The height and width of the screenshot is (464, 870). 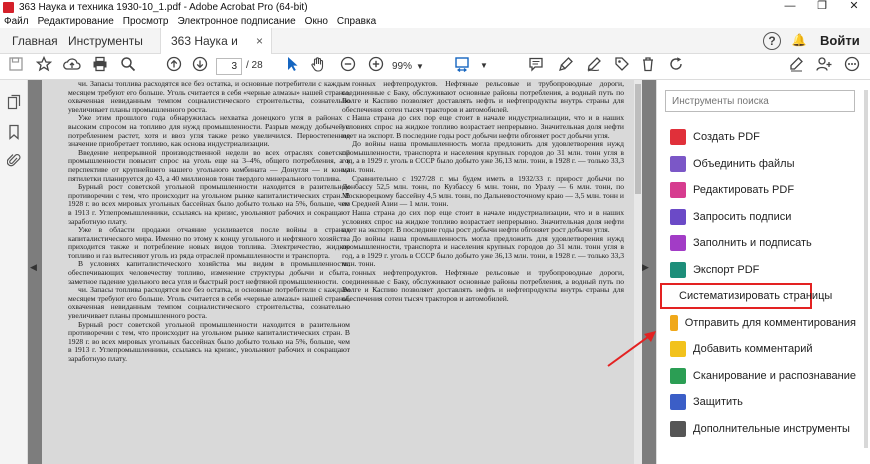 I want to click on tool-label: Запросить подписи, so click(x=742, y=216).